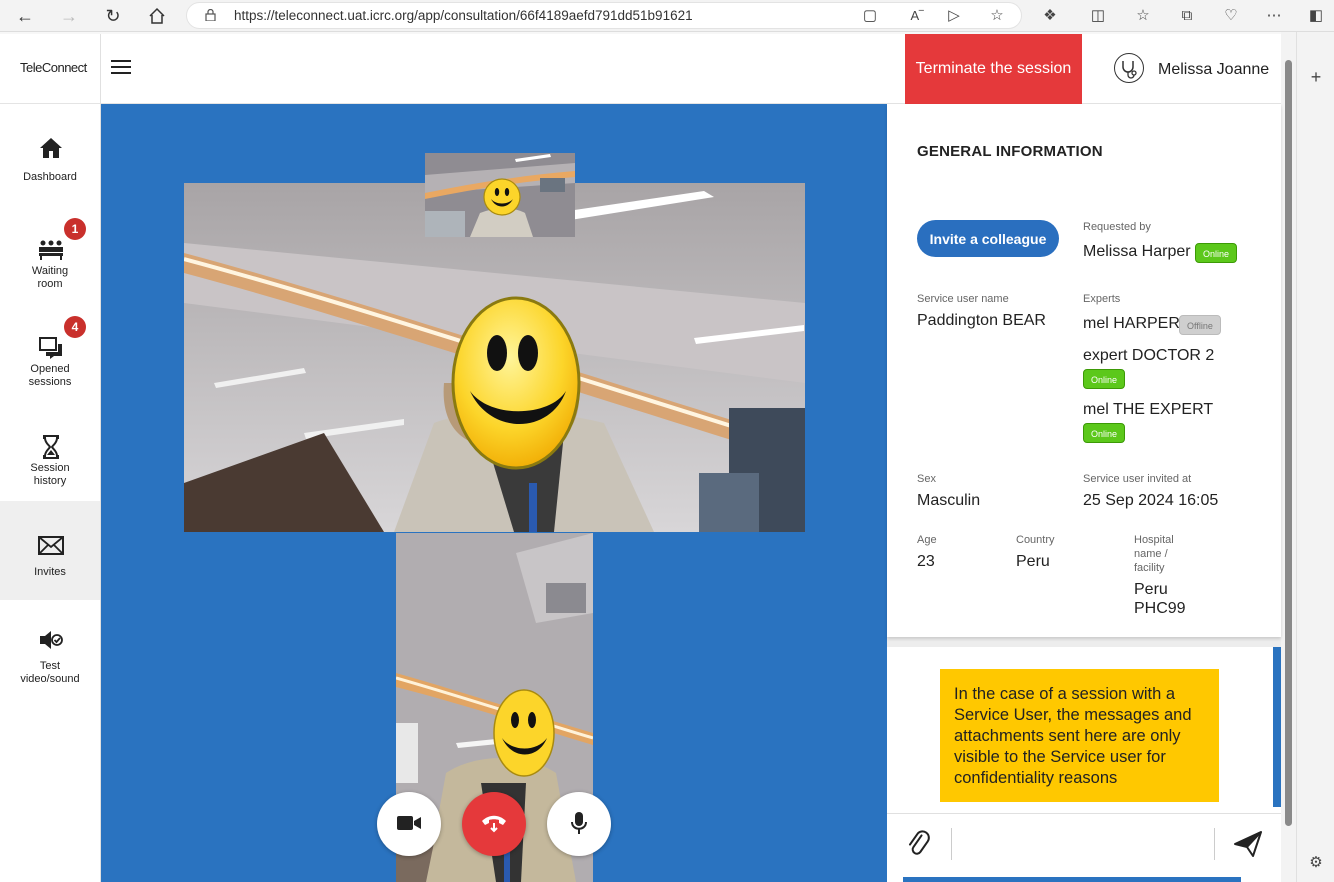 This screenshot has width=1334, height=882. I want to click on extensions-icon: ❖, so click(1050, 16).